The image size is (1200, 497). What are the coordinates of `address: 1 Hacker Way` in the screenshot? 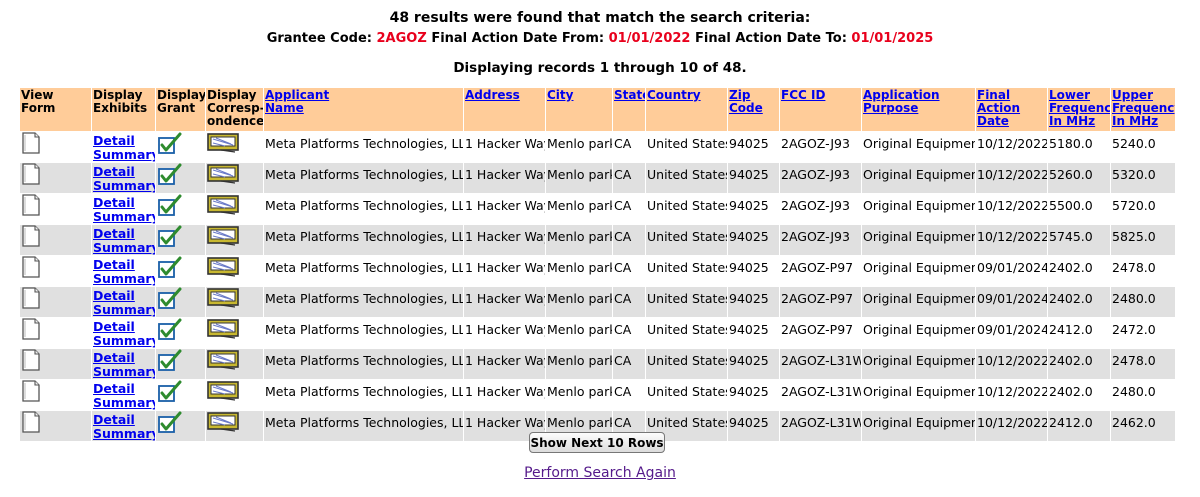 It's located at (505, 208).